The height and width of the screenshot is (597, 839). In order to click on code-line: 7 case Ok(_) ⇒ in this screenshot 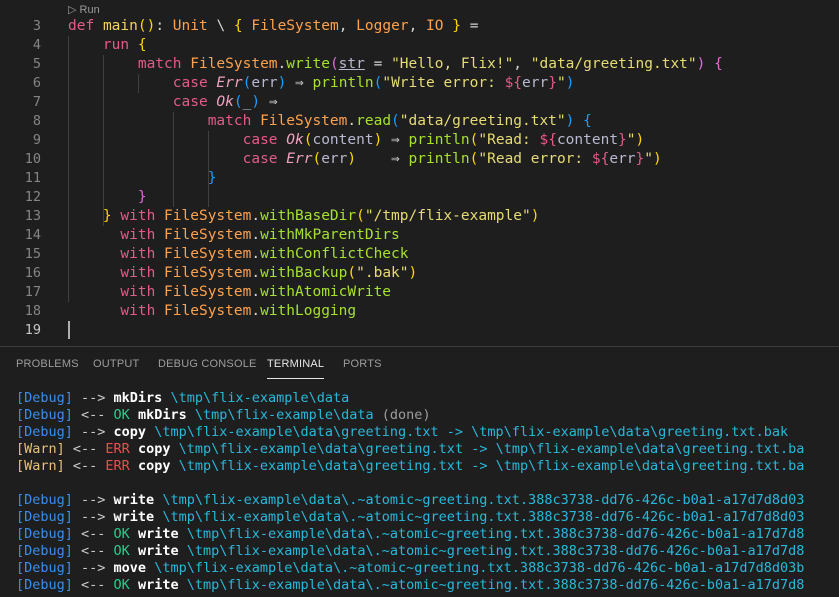, I will do `click(419, 102)`.